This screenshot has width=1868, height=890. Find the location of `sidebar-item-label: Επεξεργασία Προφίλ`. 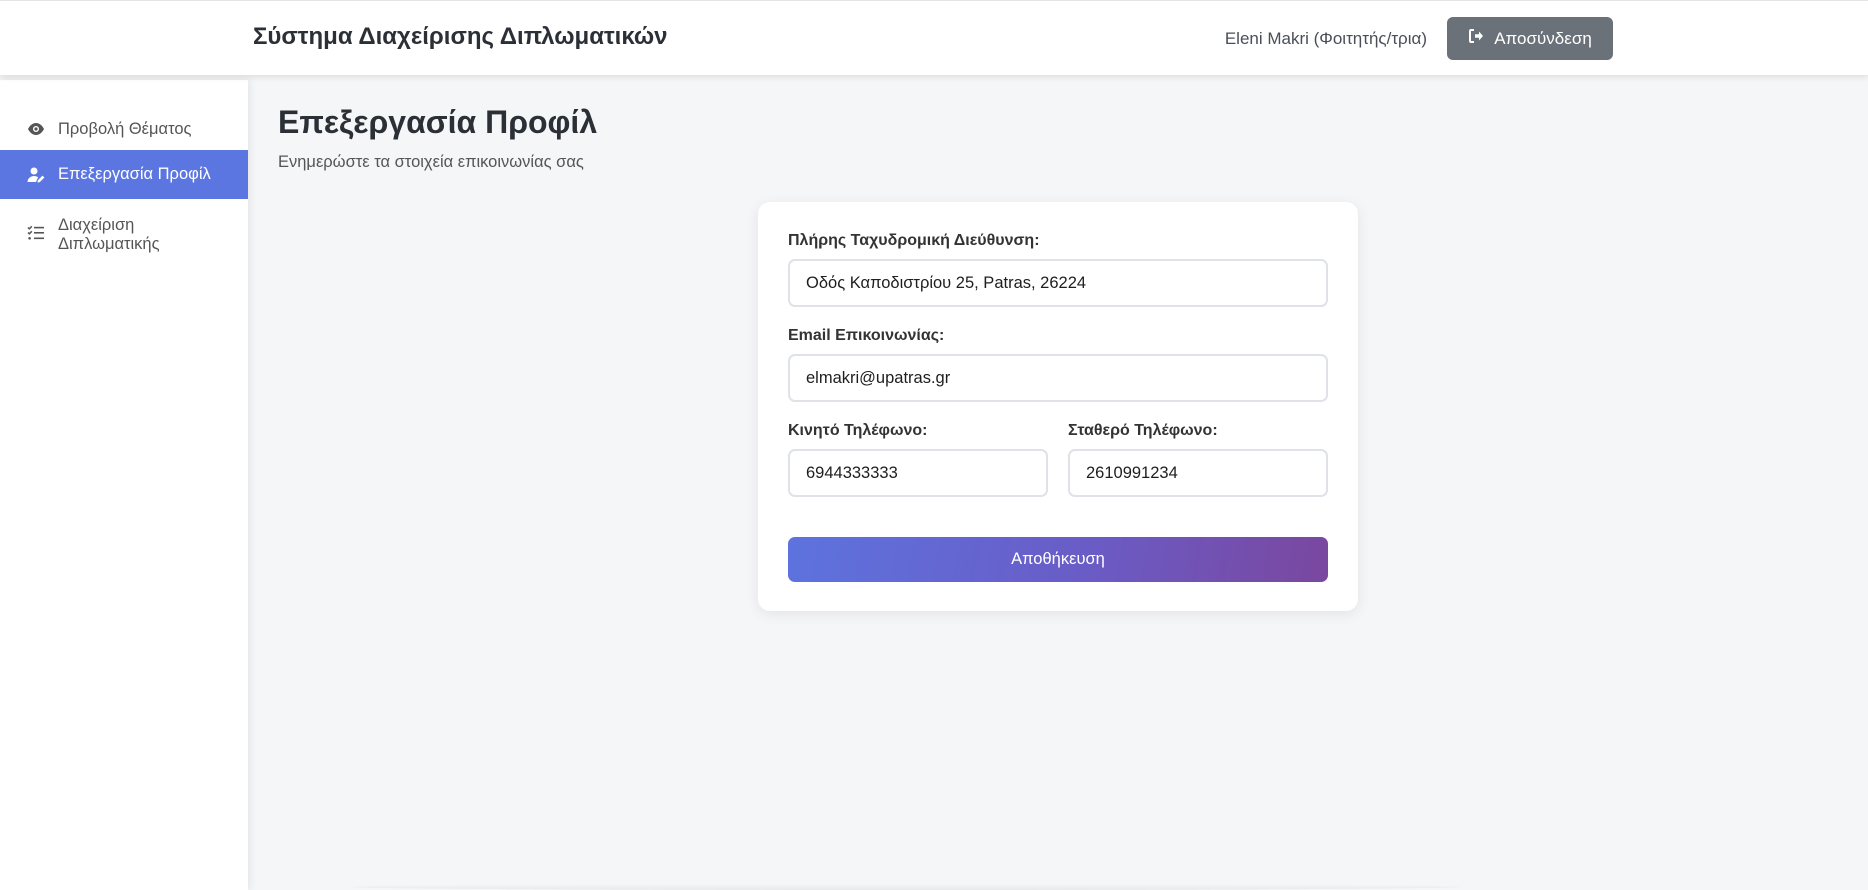

sidebar-item-label: Επεξεργασία Προφίλ is located at coordinates (134, 174).